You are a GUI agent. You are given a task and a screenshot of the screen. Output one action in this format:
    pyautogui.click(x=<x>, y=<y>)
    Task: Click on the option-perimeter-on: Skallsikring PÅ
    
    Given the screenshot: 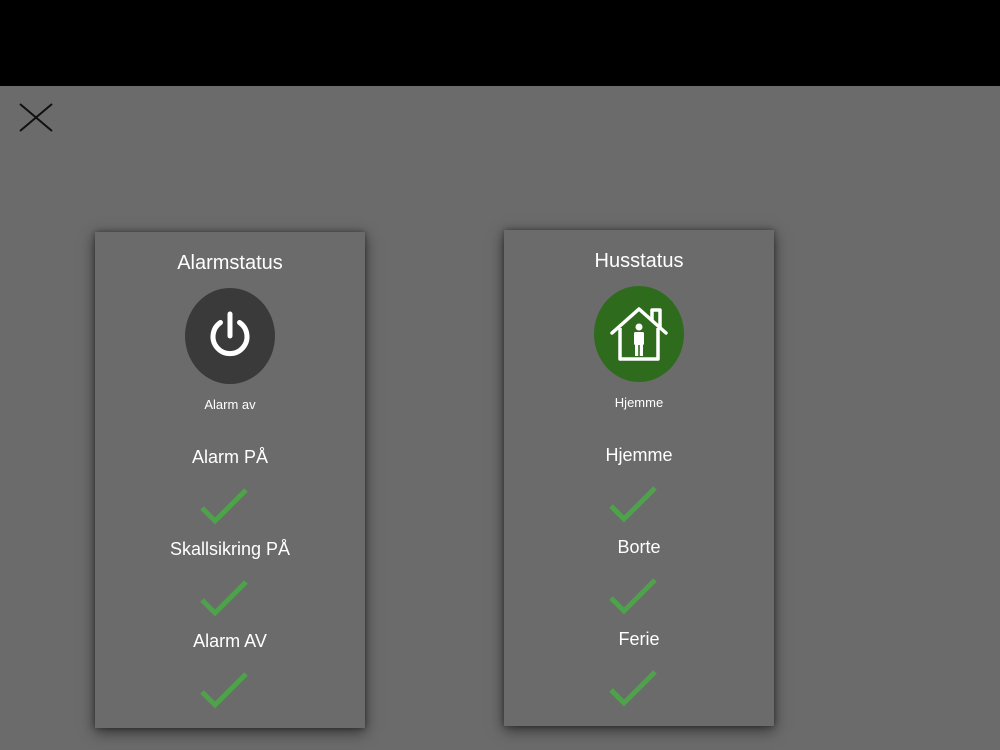 What is the action you would take?
    pyautogui.click(x=230, y=549)
    